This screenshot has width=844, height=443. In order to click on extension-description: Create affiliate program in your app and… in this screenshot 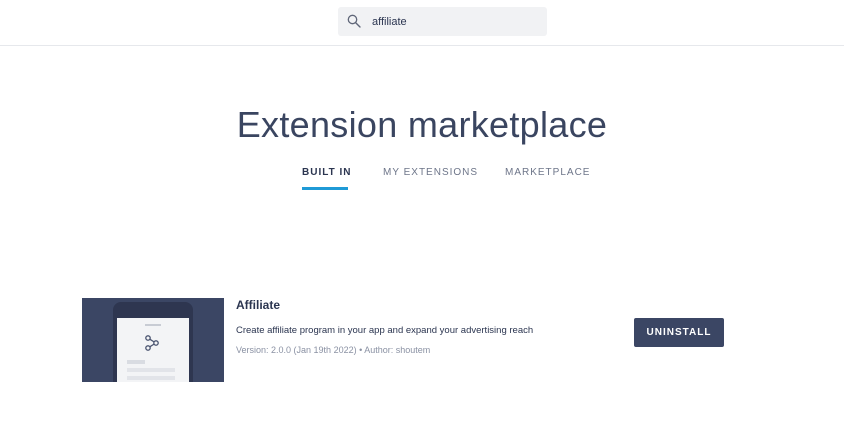, I will do `click(385, 330)`.